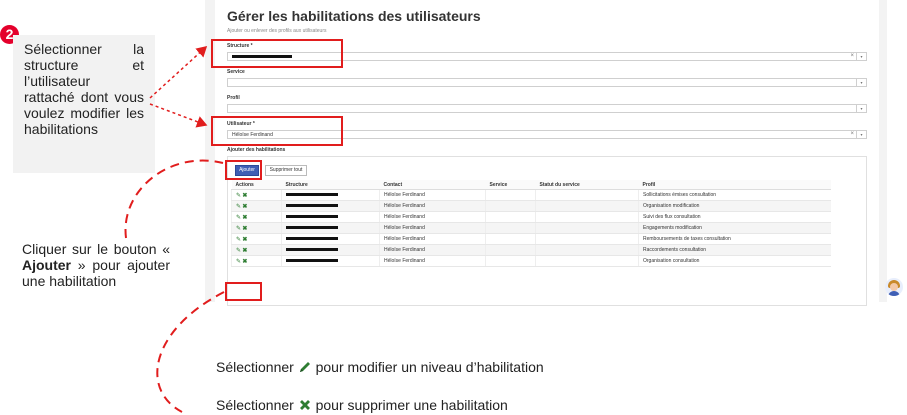 This screenshot has height=415, width=907. What do you see at coordinates (277, 131) in the screenshot?
I see `highlight-utilisateur` at bounding box center [277, 131].